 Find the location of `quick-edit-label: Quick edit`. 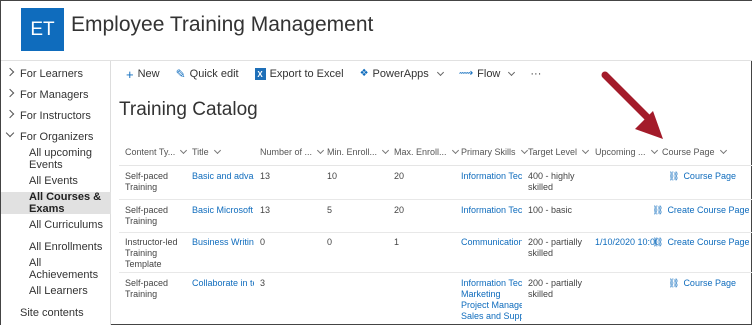

quick-edit-label: Quick edit is located at coordinates (214, 74).